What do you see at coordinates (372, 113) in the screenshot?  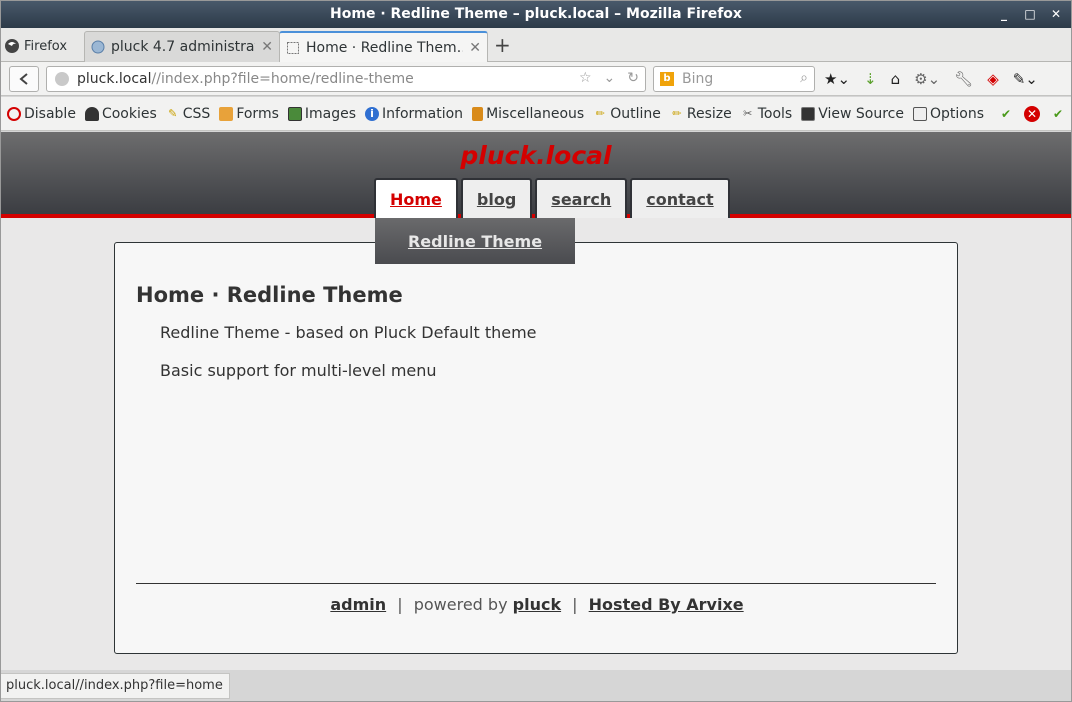 I see `information-icon: i` at bounding box center [372, 113].